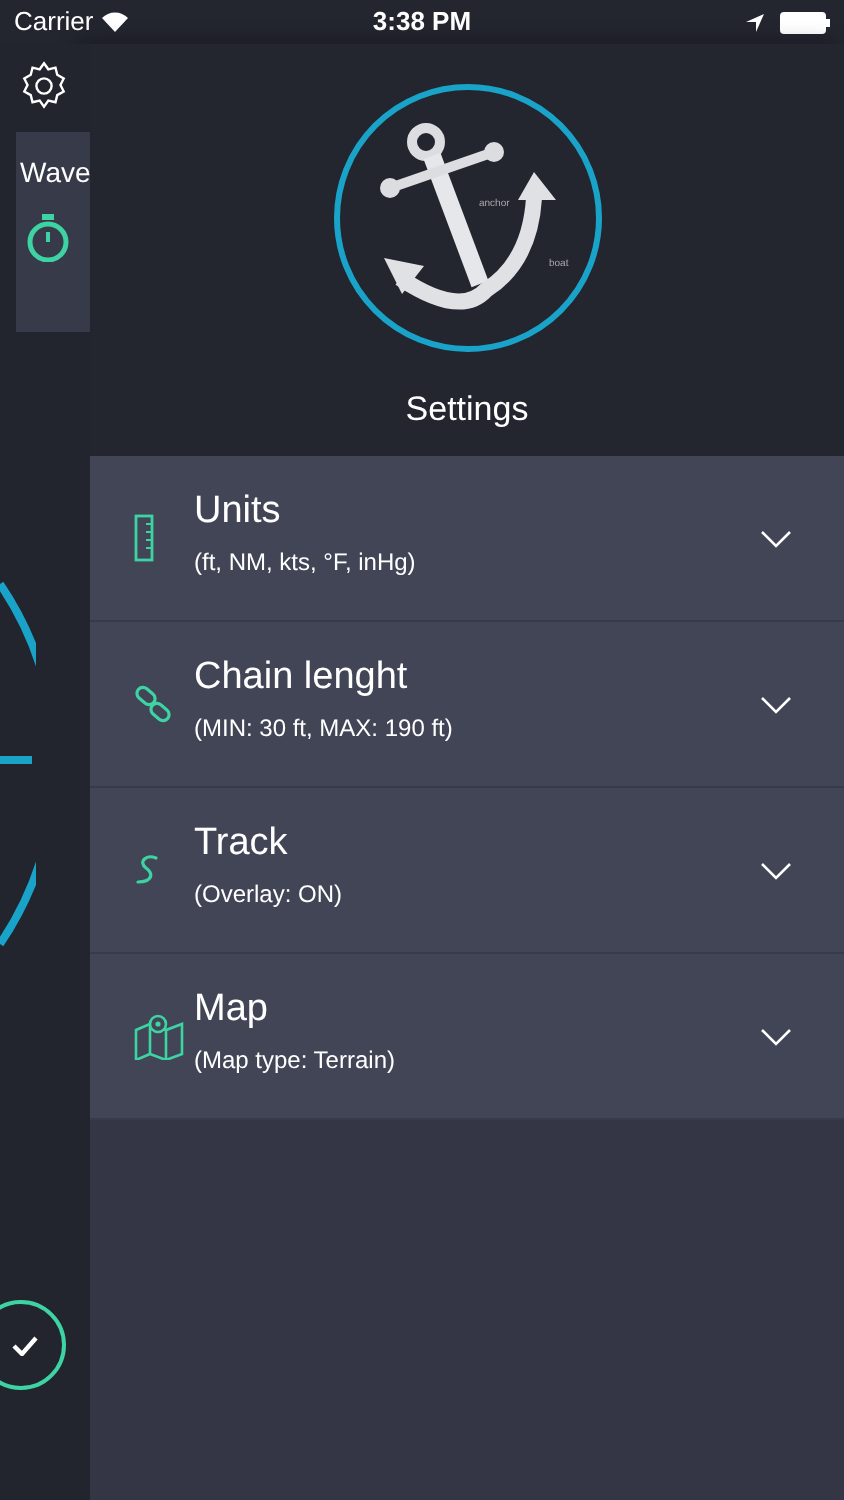 The image size is (844, 1500). What do you see at coordinates (306, 561) in the screenshot?
I see `row-subtitle: (ft, NM, kts, °F, inHg)` at bounding box center [306, 561].